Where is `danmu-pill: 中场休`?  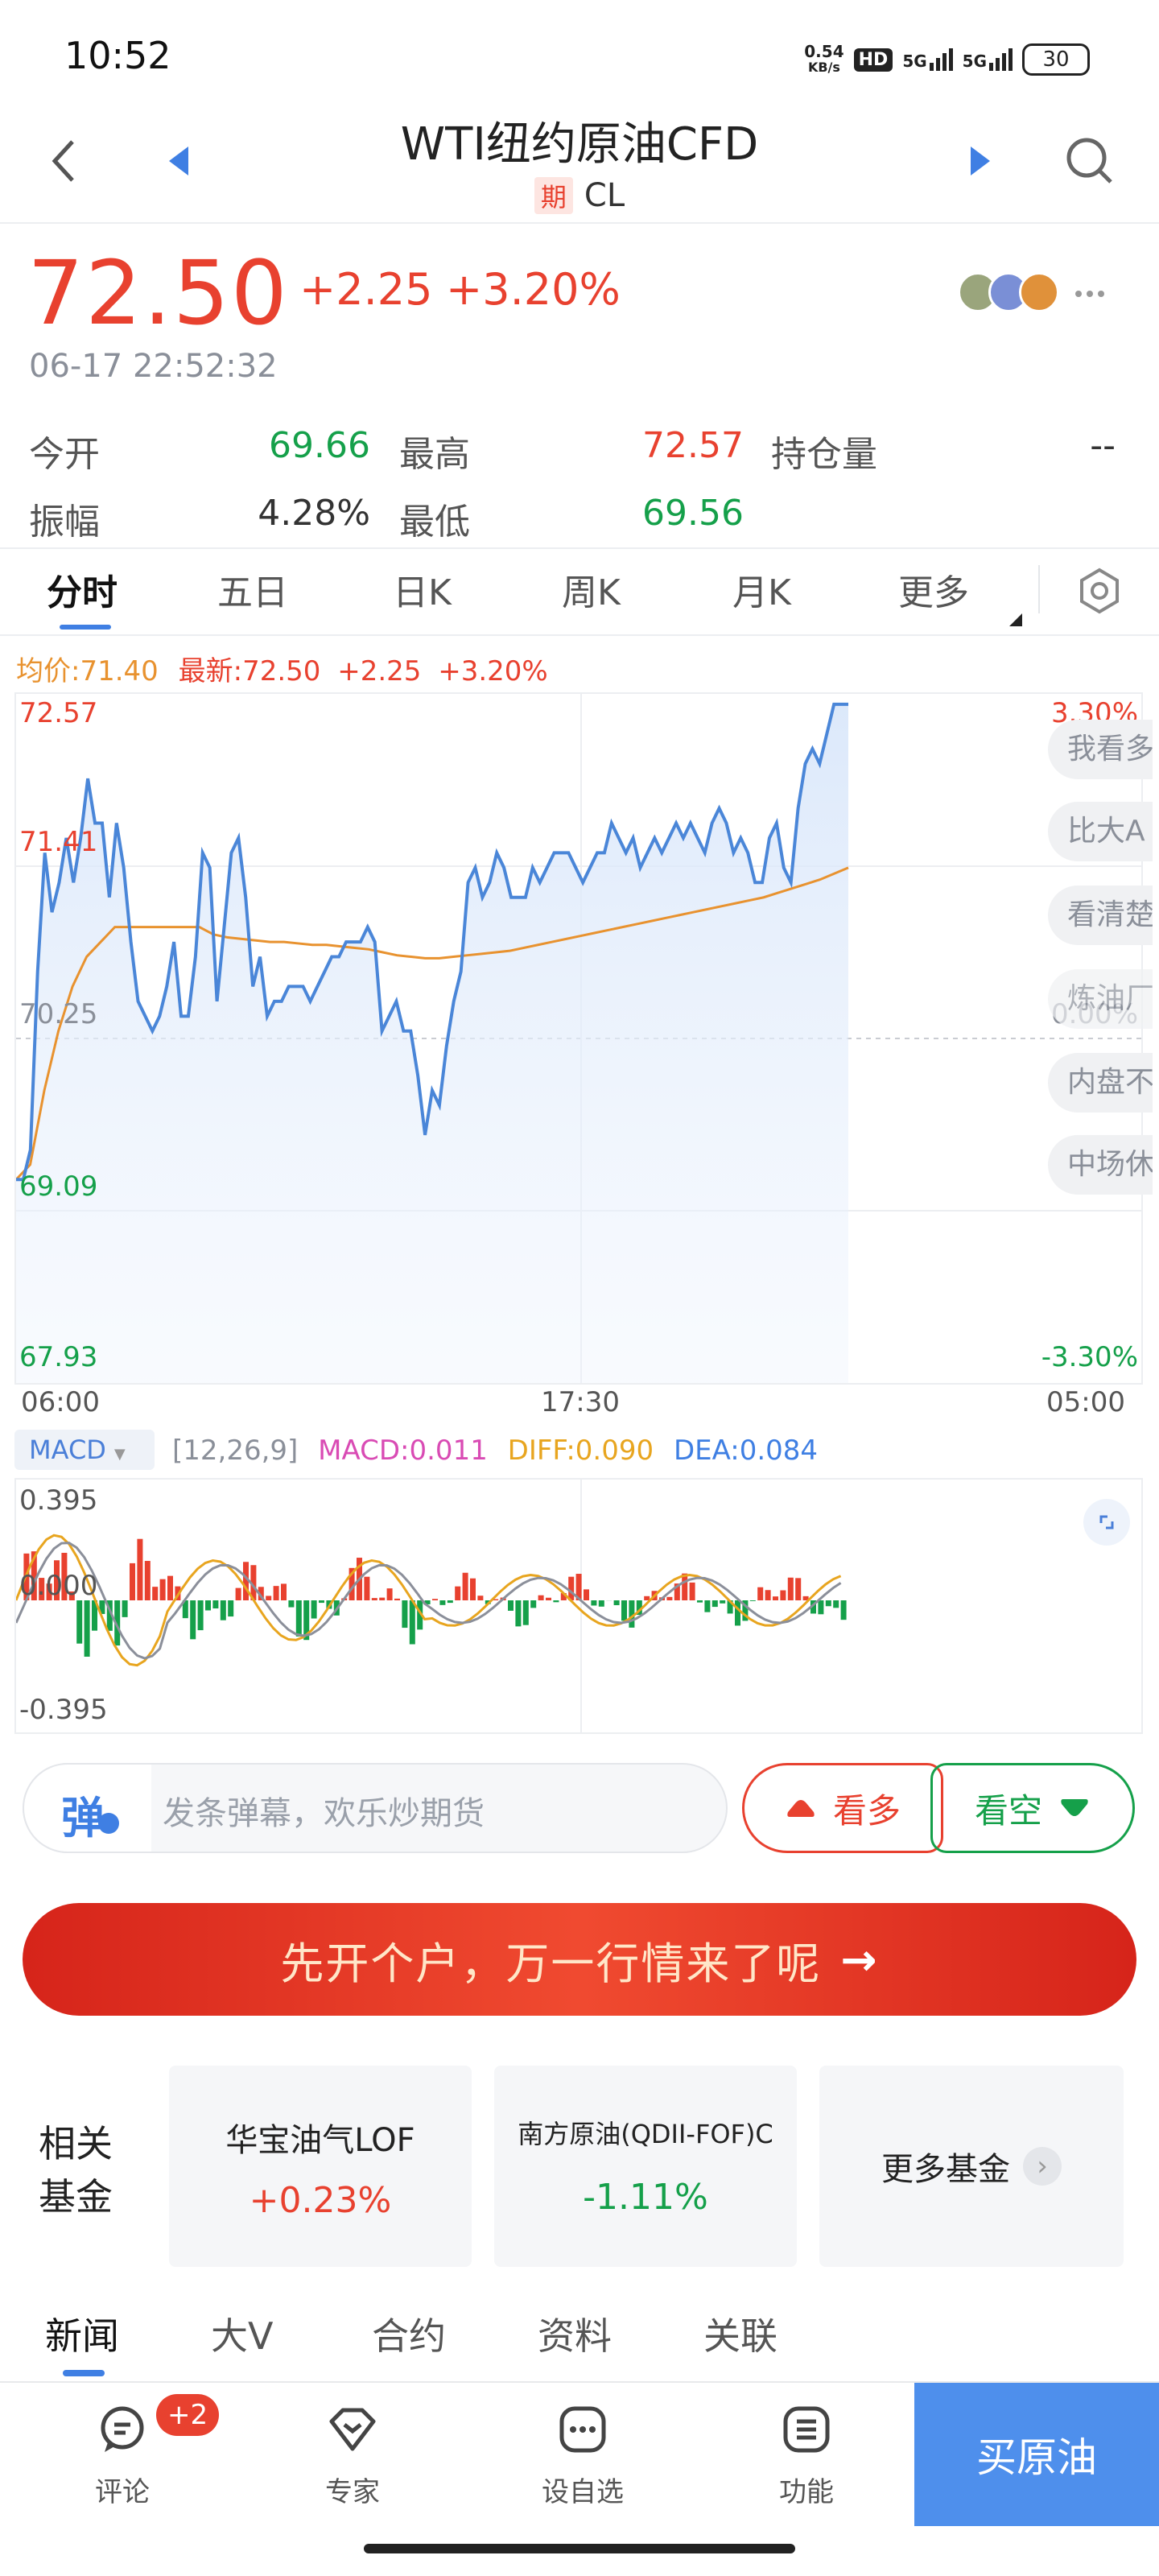 danmu-pill: 中场休 is located at coordinates (1100, 1165).